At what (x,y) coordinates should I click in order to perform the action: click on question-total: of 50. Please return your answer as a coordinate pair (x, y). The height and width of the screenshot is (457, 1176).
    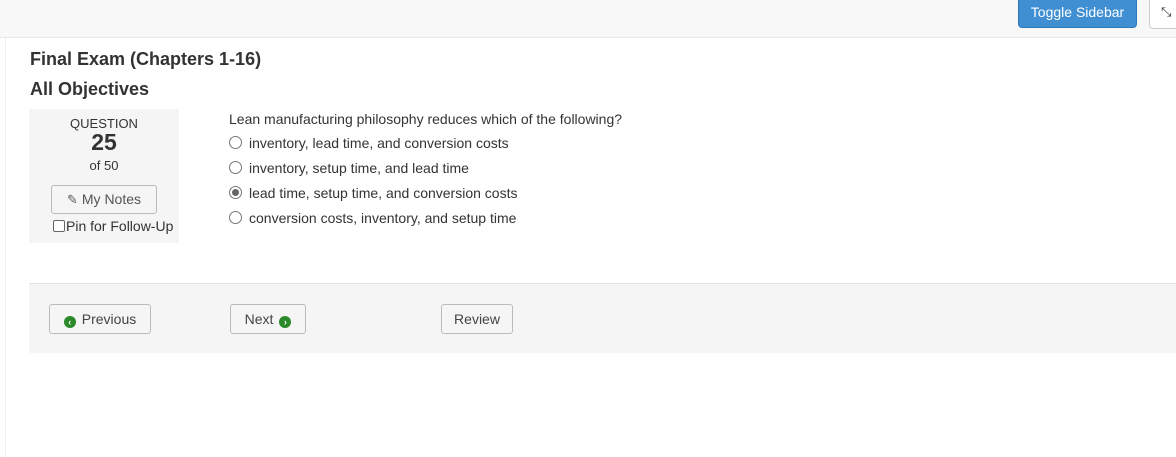
    Looking at the image, I should click on (104, 165).